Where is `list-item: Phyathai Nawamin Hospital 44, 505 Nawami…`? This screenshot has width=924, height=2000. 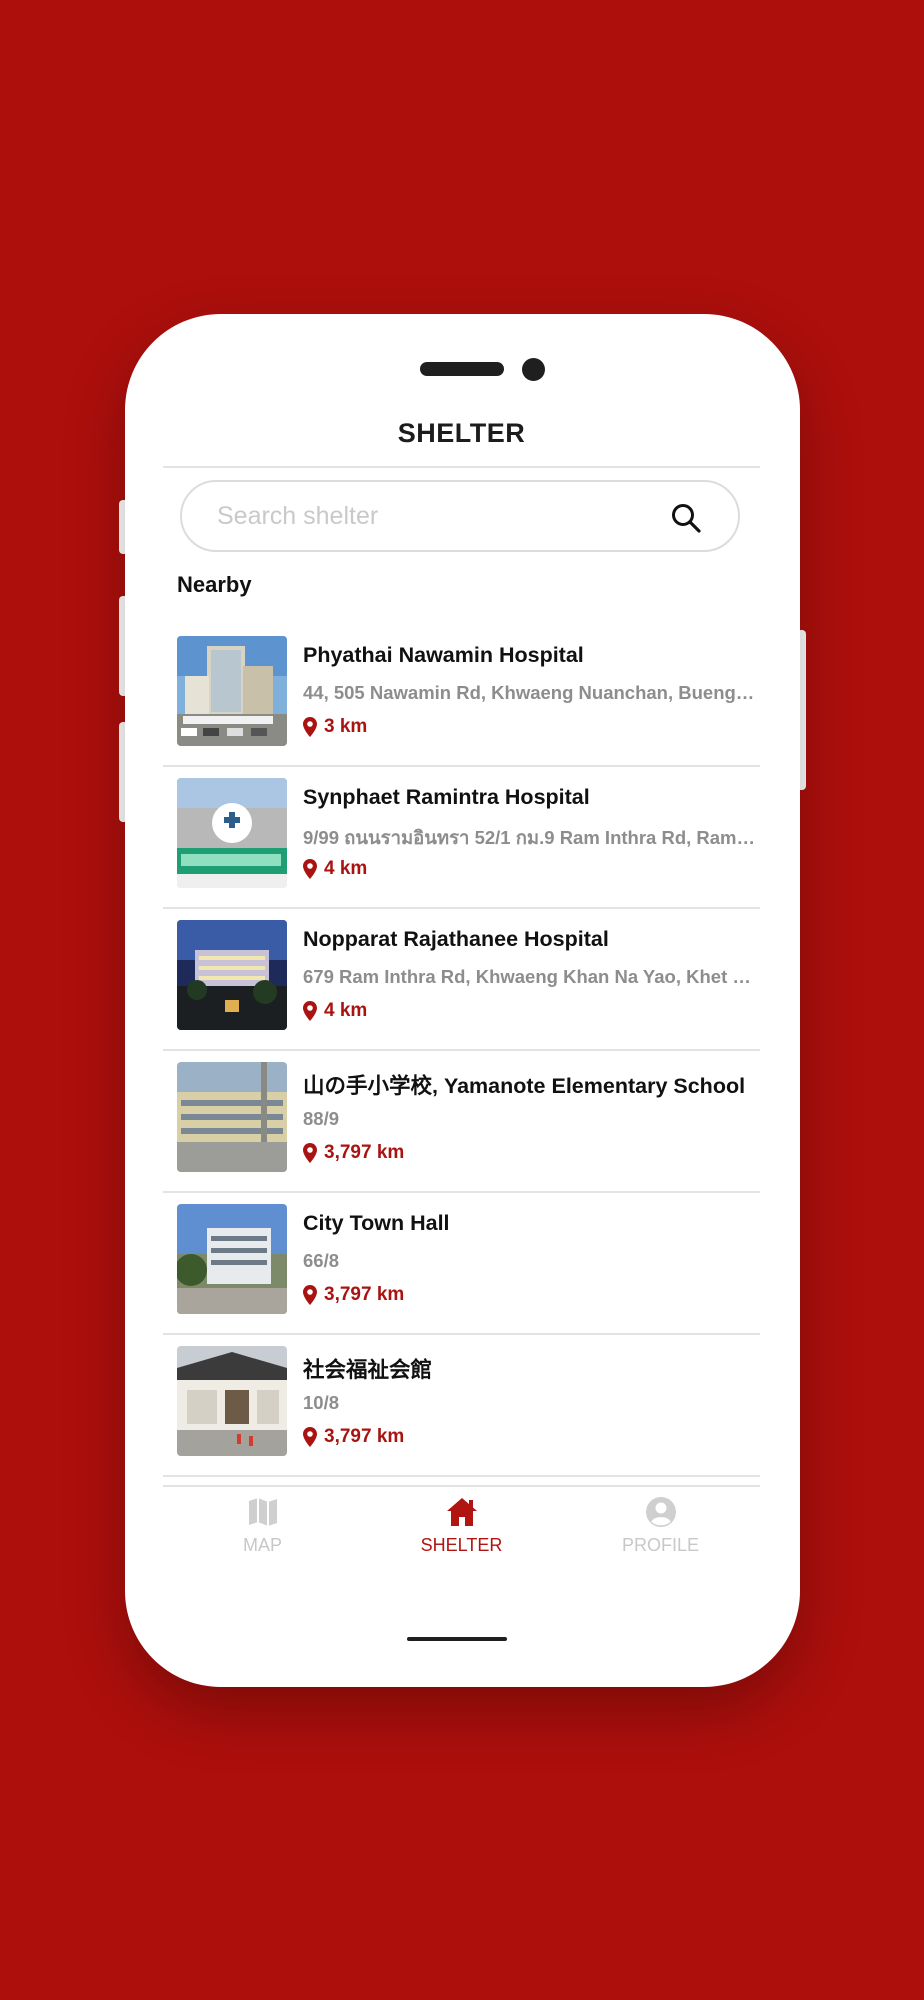
list-item: Phyathai Nawamin Hospital 44, 505 Nawami… is located at coordinates (461, 696).